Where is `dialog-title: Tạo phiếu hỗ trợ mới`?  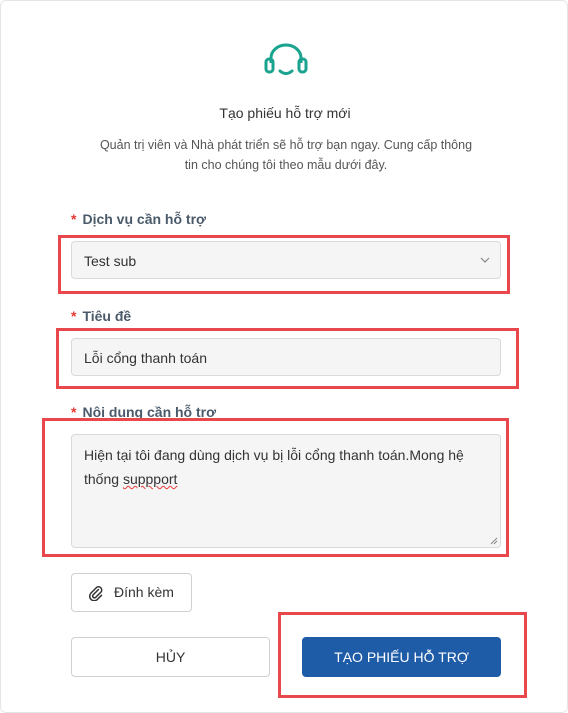 dialog-title: Tạo phiếu hỗ trợ mới is located at coordinates (285, 113).